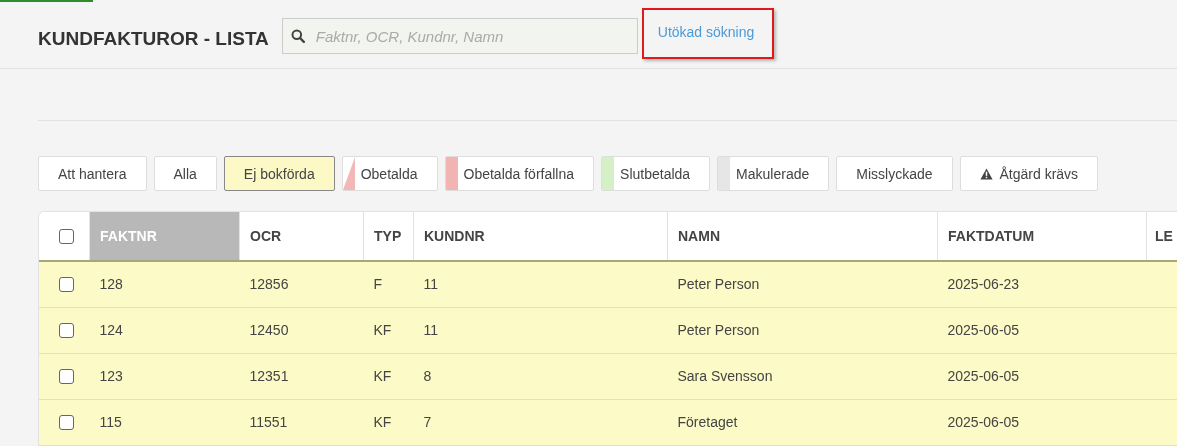 The height and width of the screenshot is (446, 1177). I want to click on column-header: FAKTDATUM, so click(1042, 236).